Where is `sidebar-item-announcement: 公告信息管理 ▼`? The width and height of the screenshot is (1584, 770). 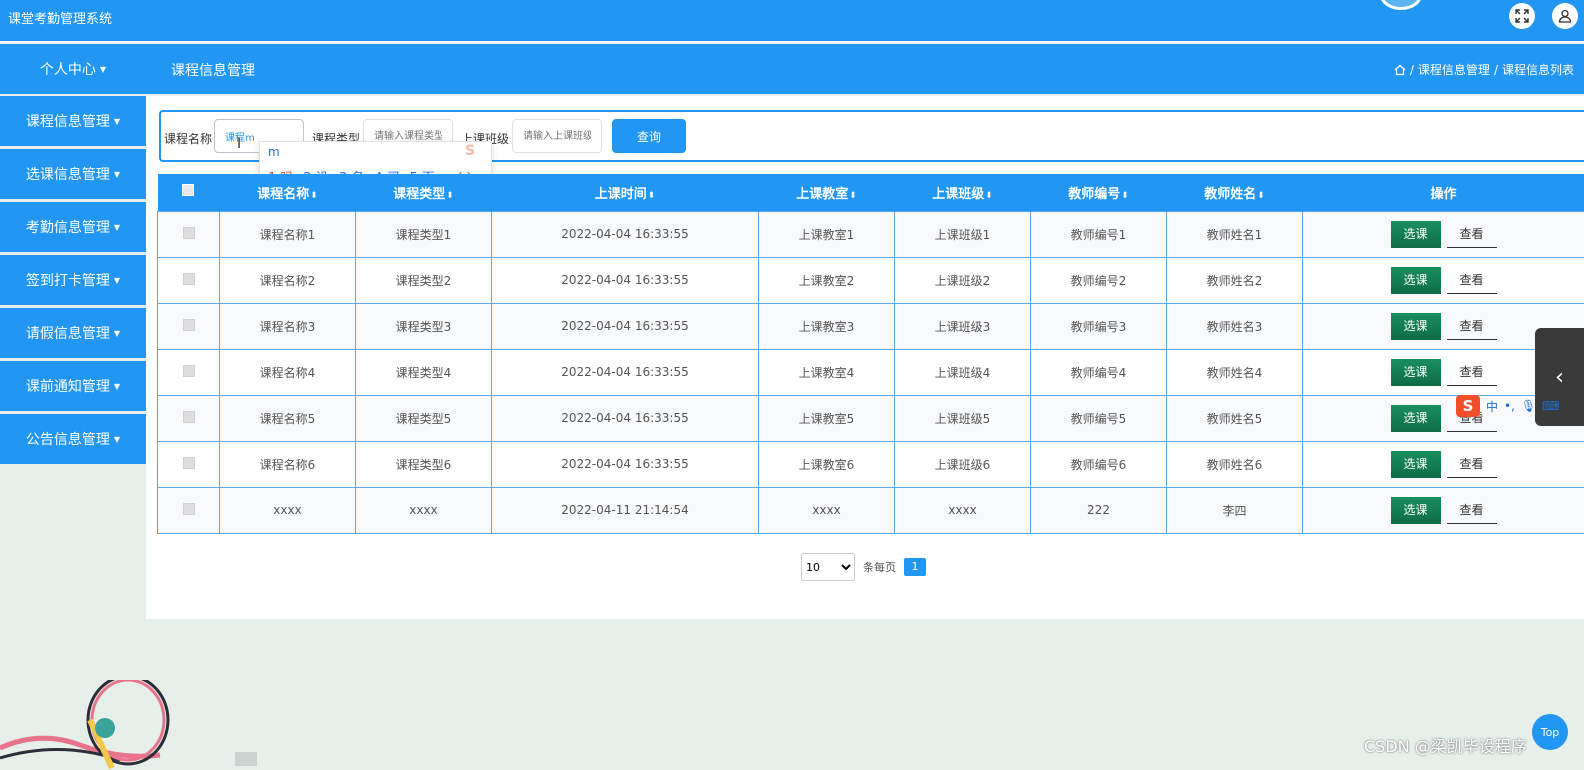
sidebar-item-announcement: 公告信息管理 ▼ is located at coordinates (73, 439).